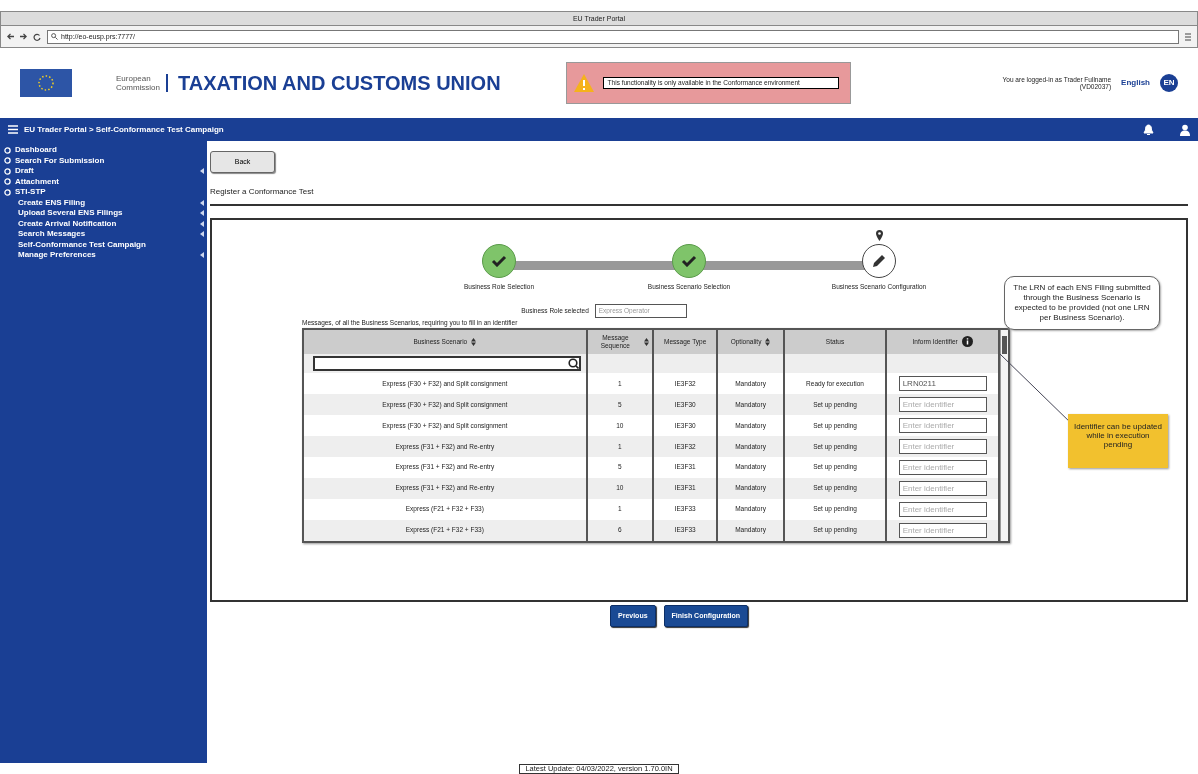  Describe the element at coordinates (1169, 83) in the screenshot. I see `language-code: EN` at that location.